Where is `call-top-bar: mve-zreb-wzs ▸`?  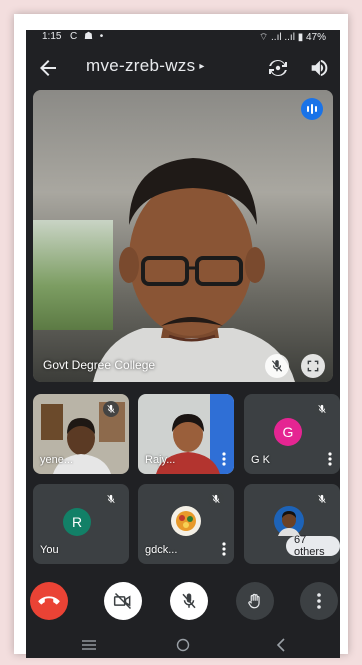 call-top-bar: mve-zreb-wzs ▸ is located at coordinates (183, 68).